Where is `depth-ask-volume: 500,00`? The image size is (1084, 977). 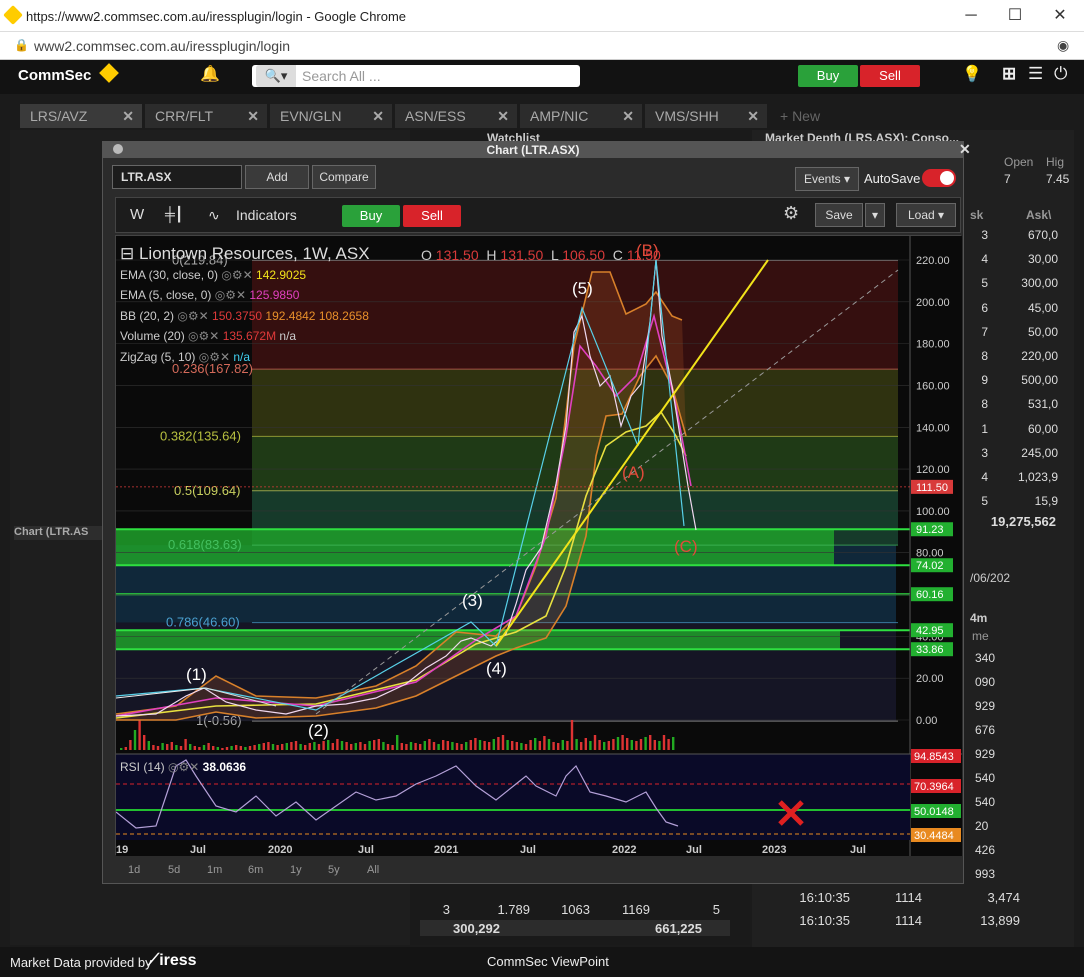
depth-ask-volume: 500,00 is located at coordinates (1039, 380).